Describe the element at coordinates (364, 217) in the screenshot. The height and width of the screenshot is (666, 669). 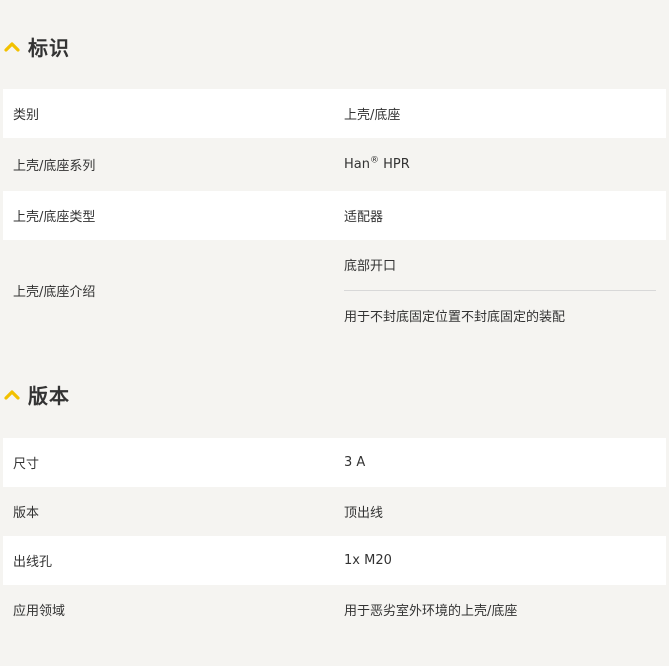
I see `row-value: 适配器` at that location.